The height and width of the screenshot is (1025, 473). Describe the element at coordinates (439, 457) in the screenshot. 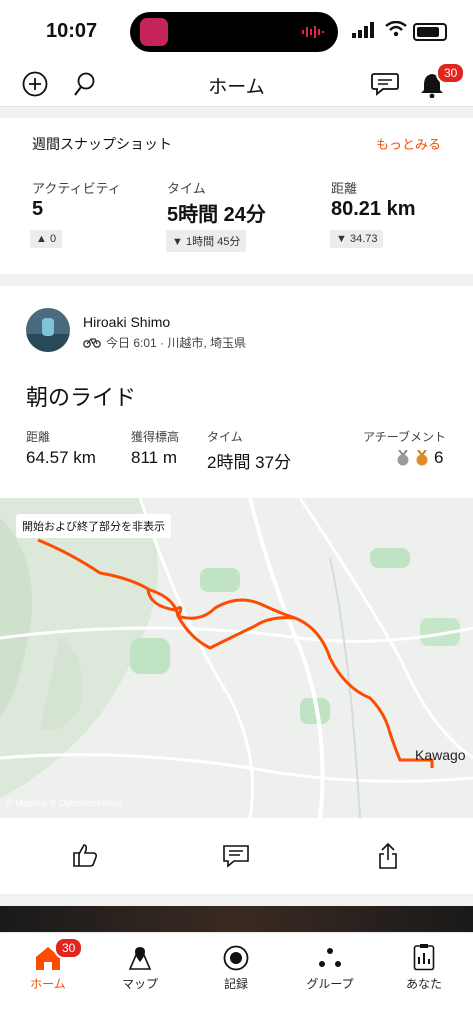

I see `achievements-count: 6` at that location.